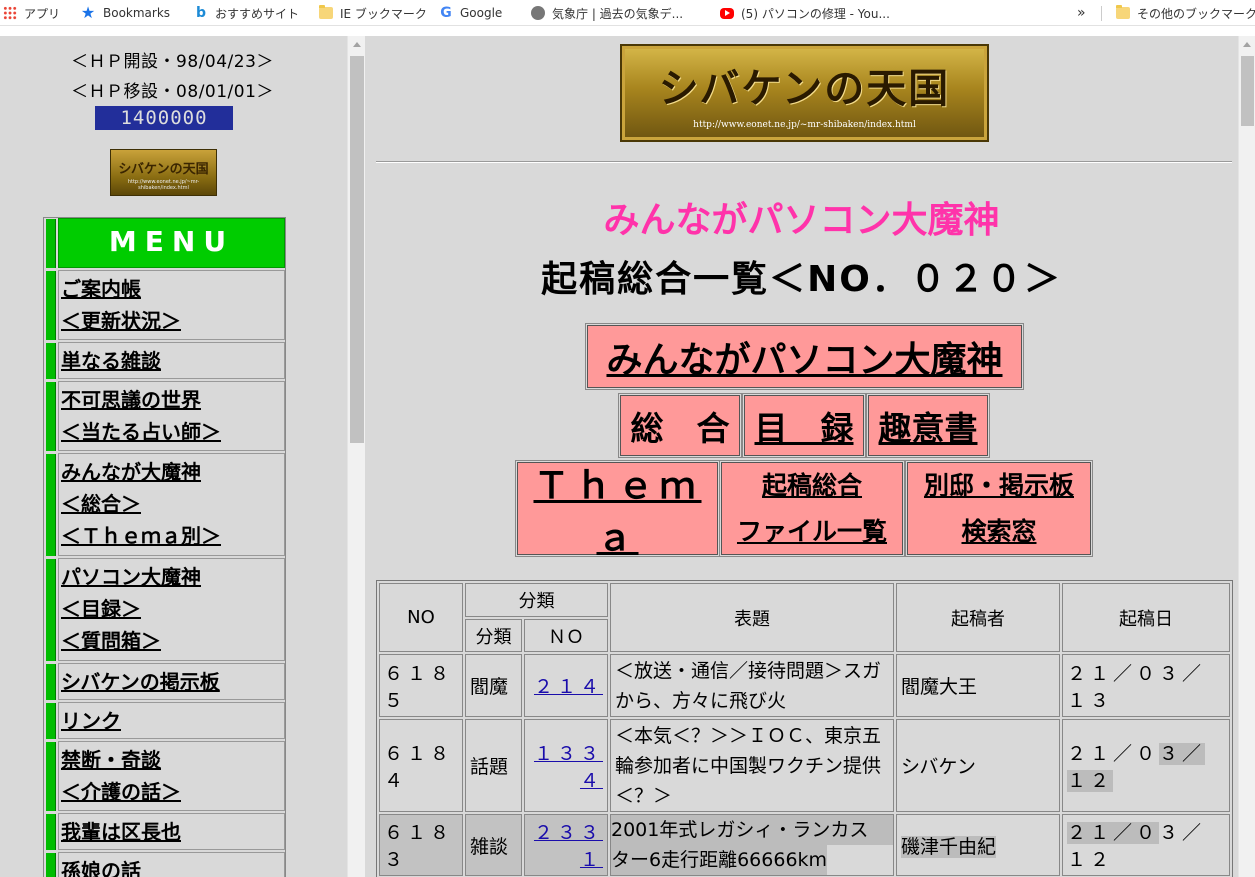  What do you see at coordinates (1146, 617) in the screenshot?
I see `header-date: 起稿日` at bounding box center [1146, 617].